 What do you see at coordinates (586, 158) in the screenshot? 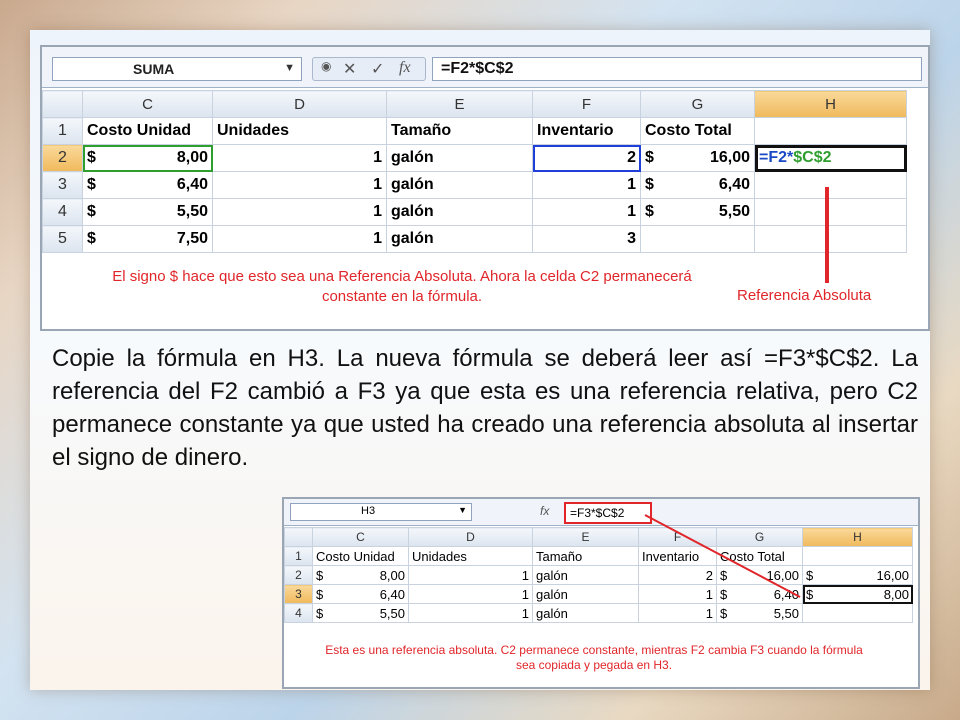
I see `cell-f2: 2` at bounding box center [586, 158].